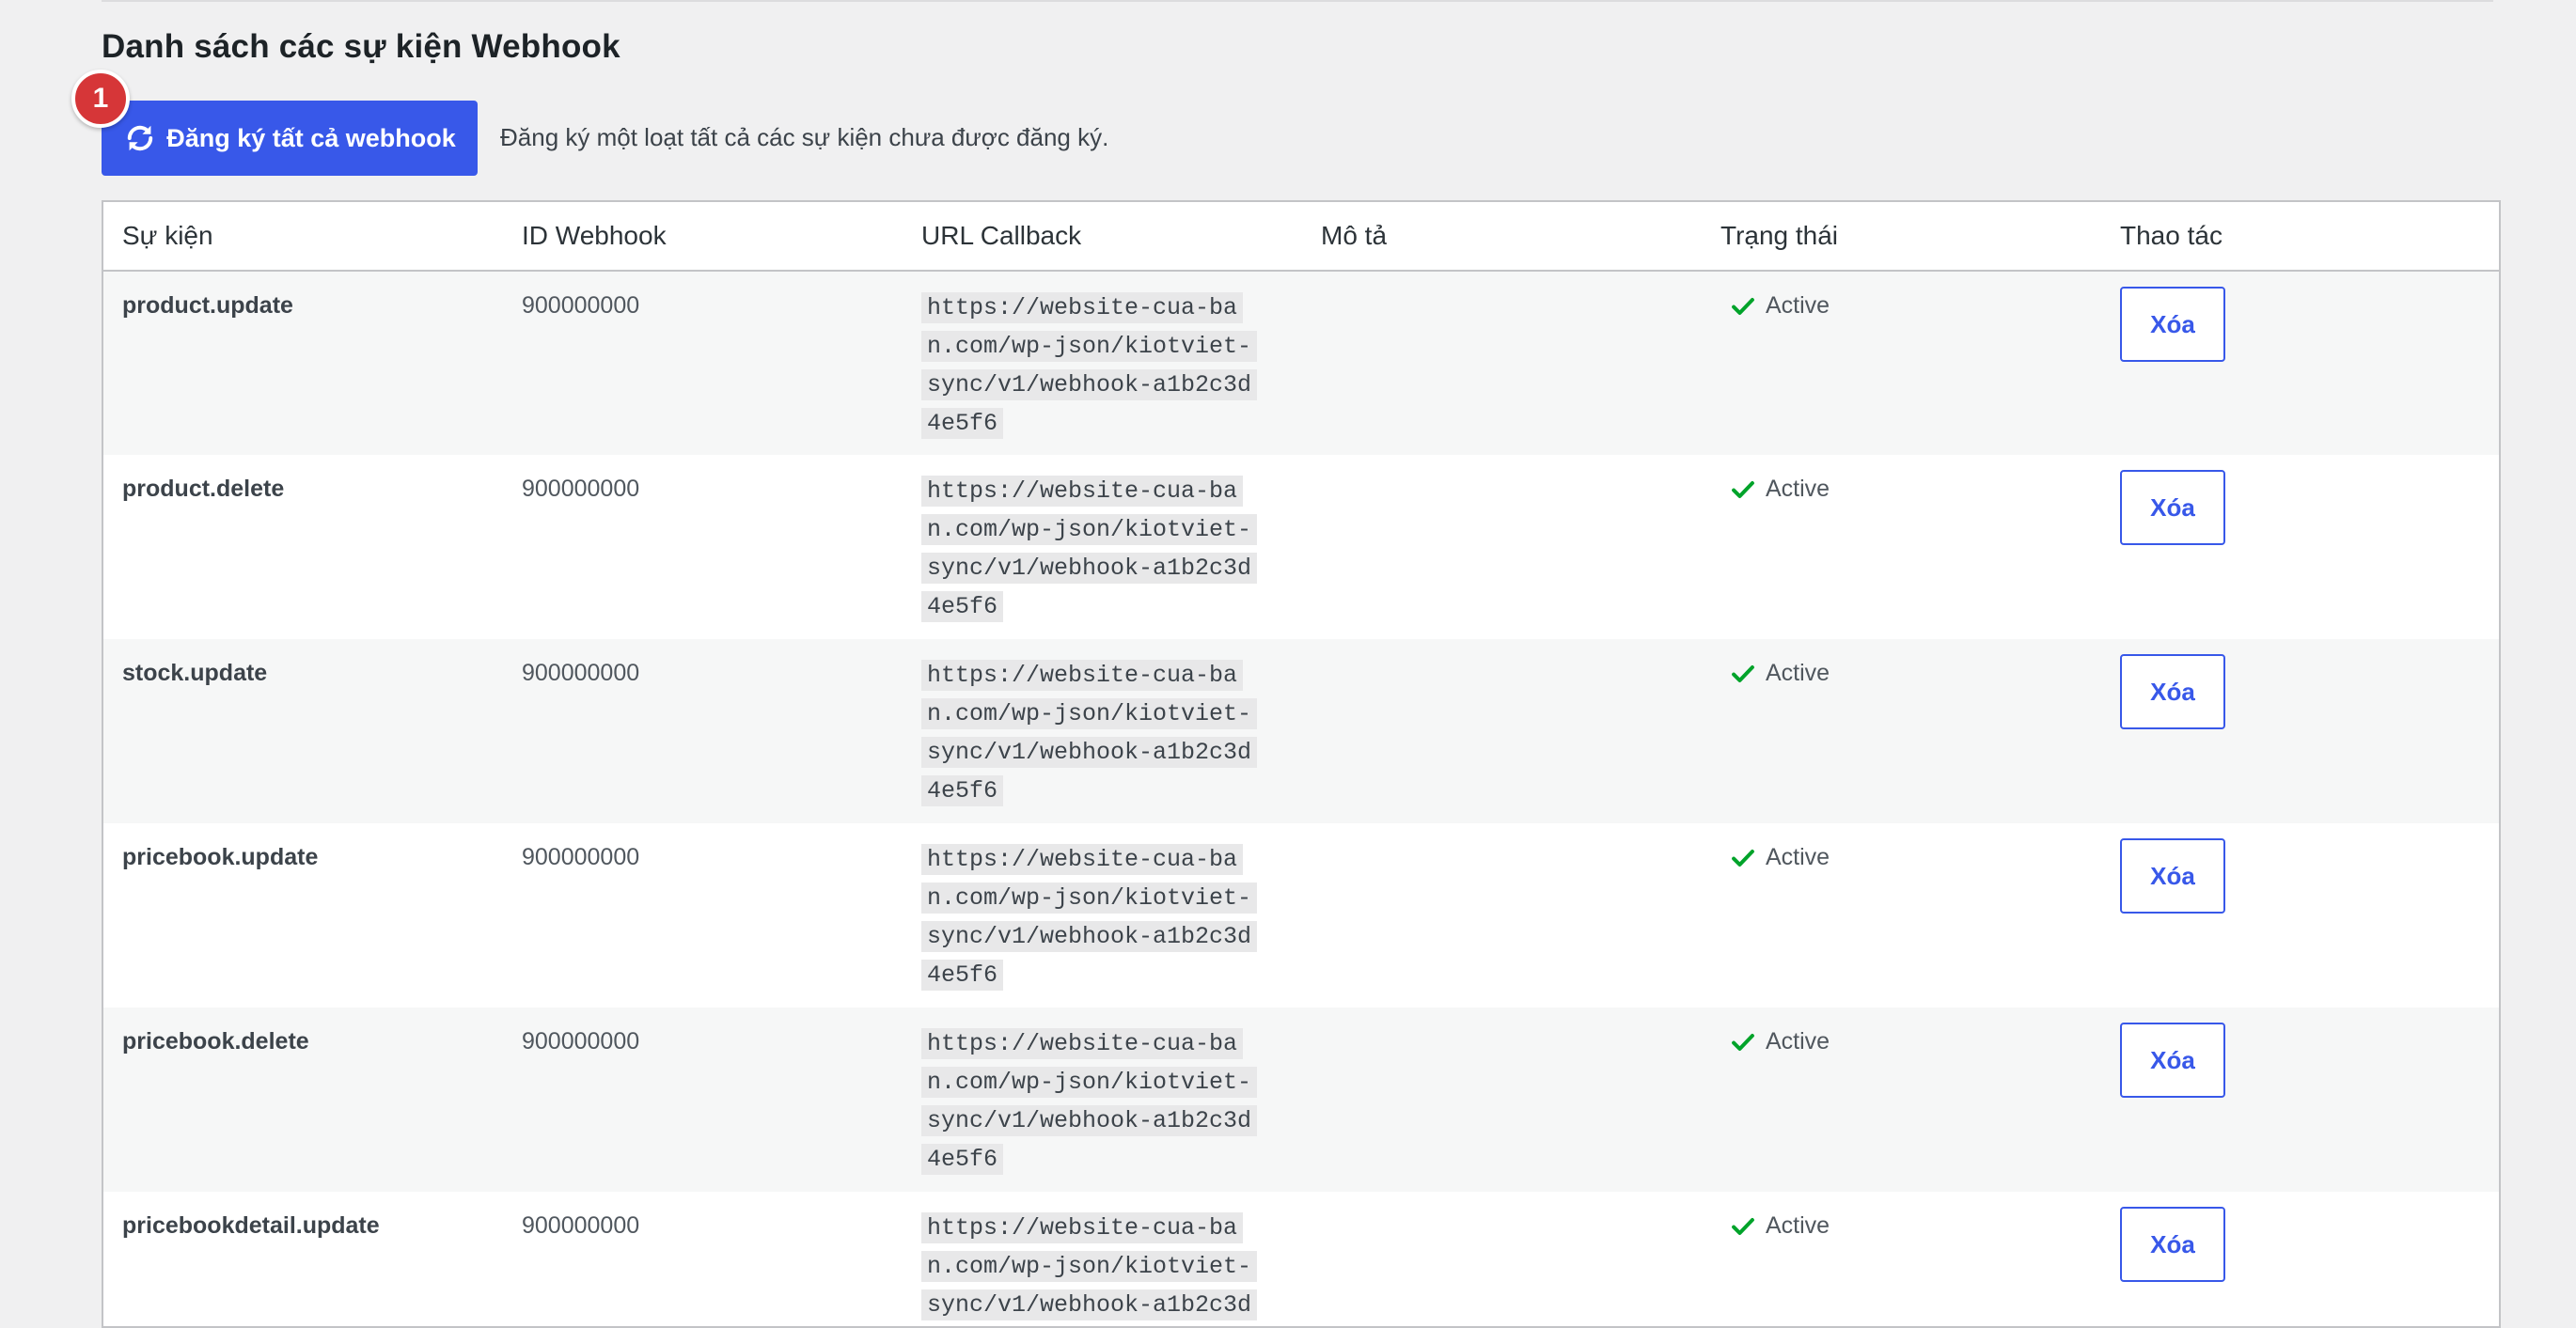 The height and width of the screenshot is (1328, 2576). Describe the element at coordinates (1502, 237) in the screenshot. I see `column-header-description: Mô tả` at that location.